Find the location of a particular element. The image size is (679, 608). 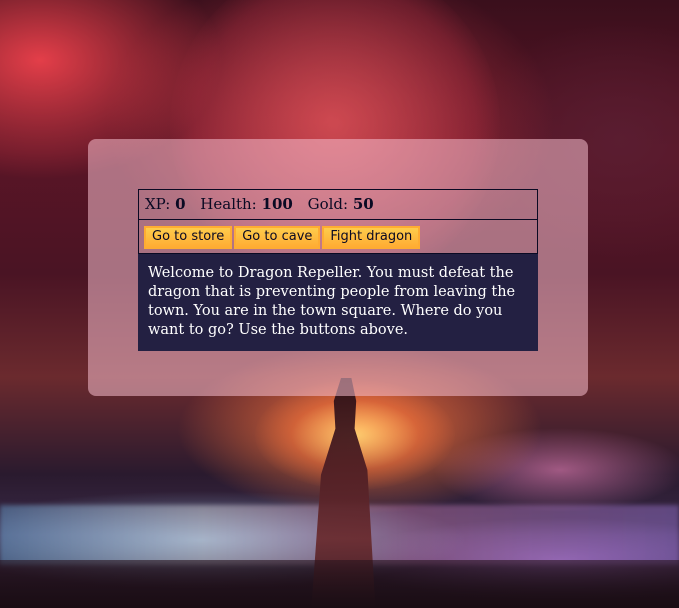

health-stat: Health: 100 is located at coordinates (251, 204).